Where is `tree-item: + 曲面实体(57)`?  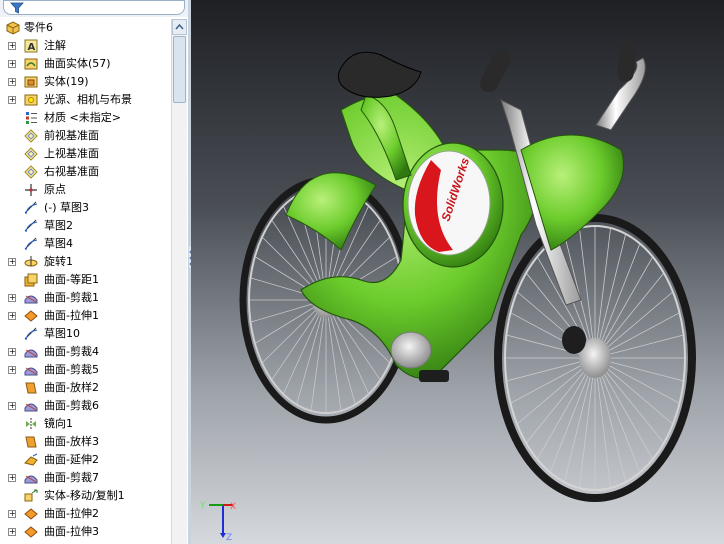
tree-item: + 曲面实体(57) is located at coordinates (85, 64).